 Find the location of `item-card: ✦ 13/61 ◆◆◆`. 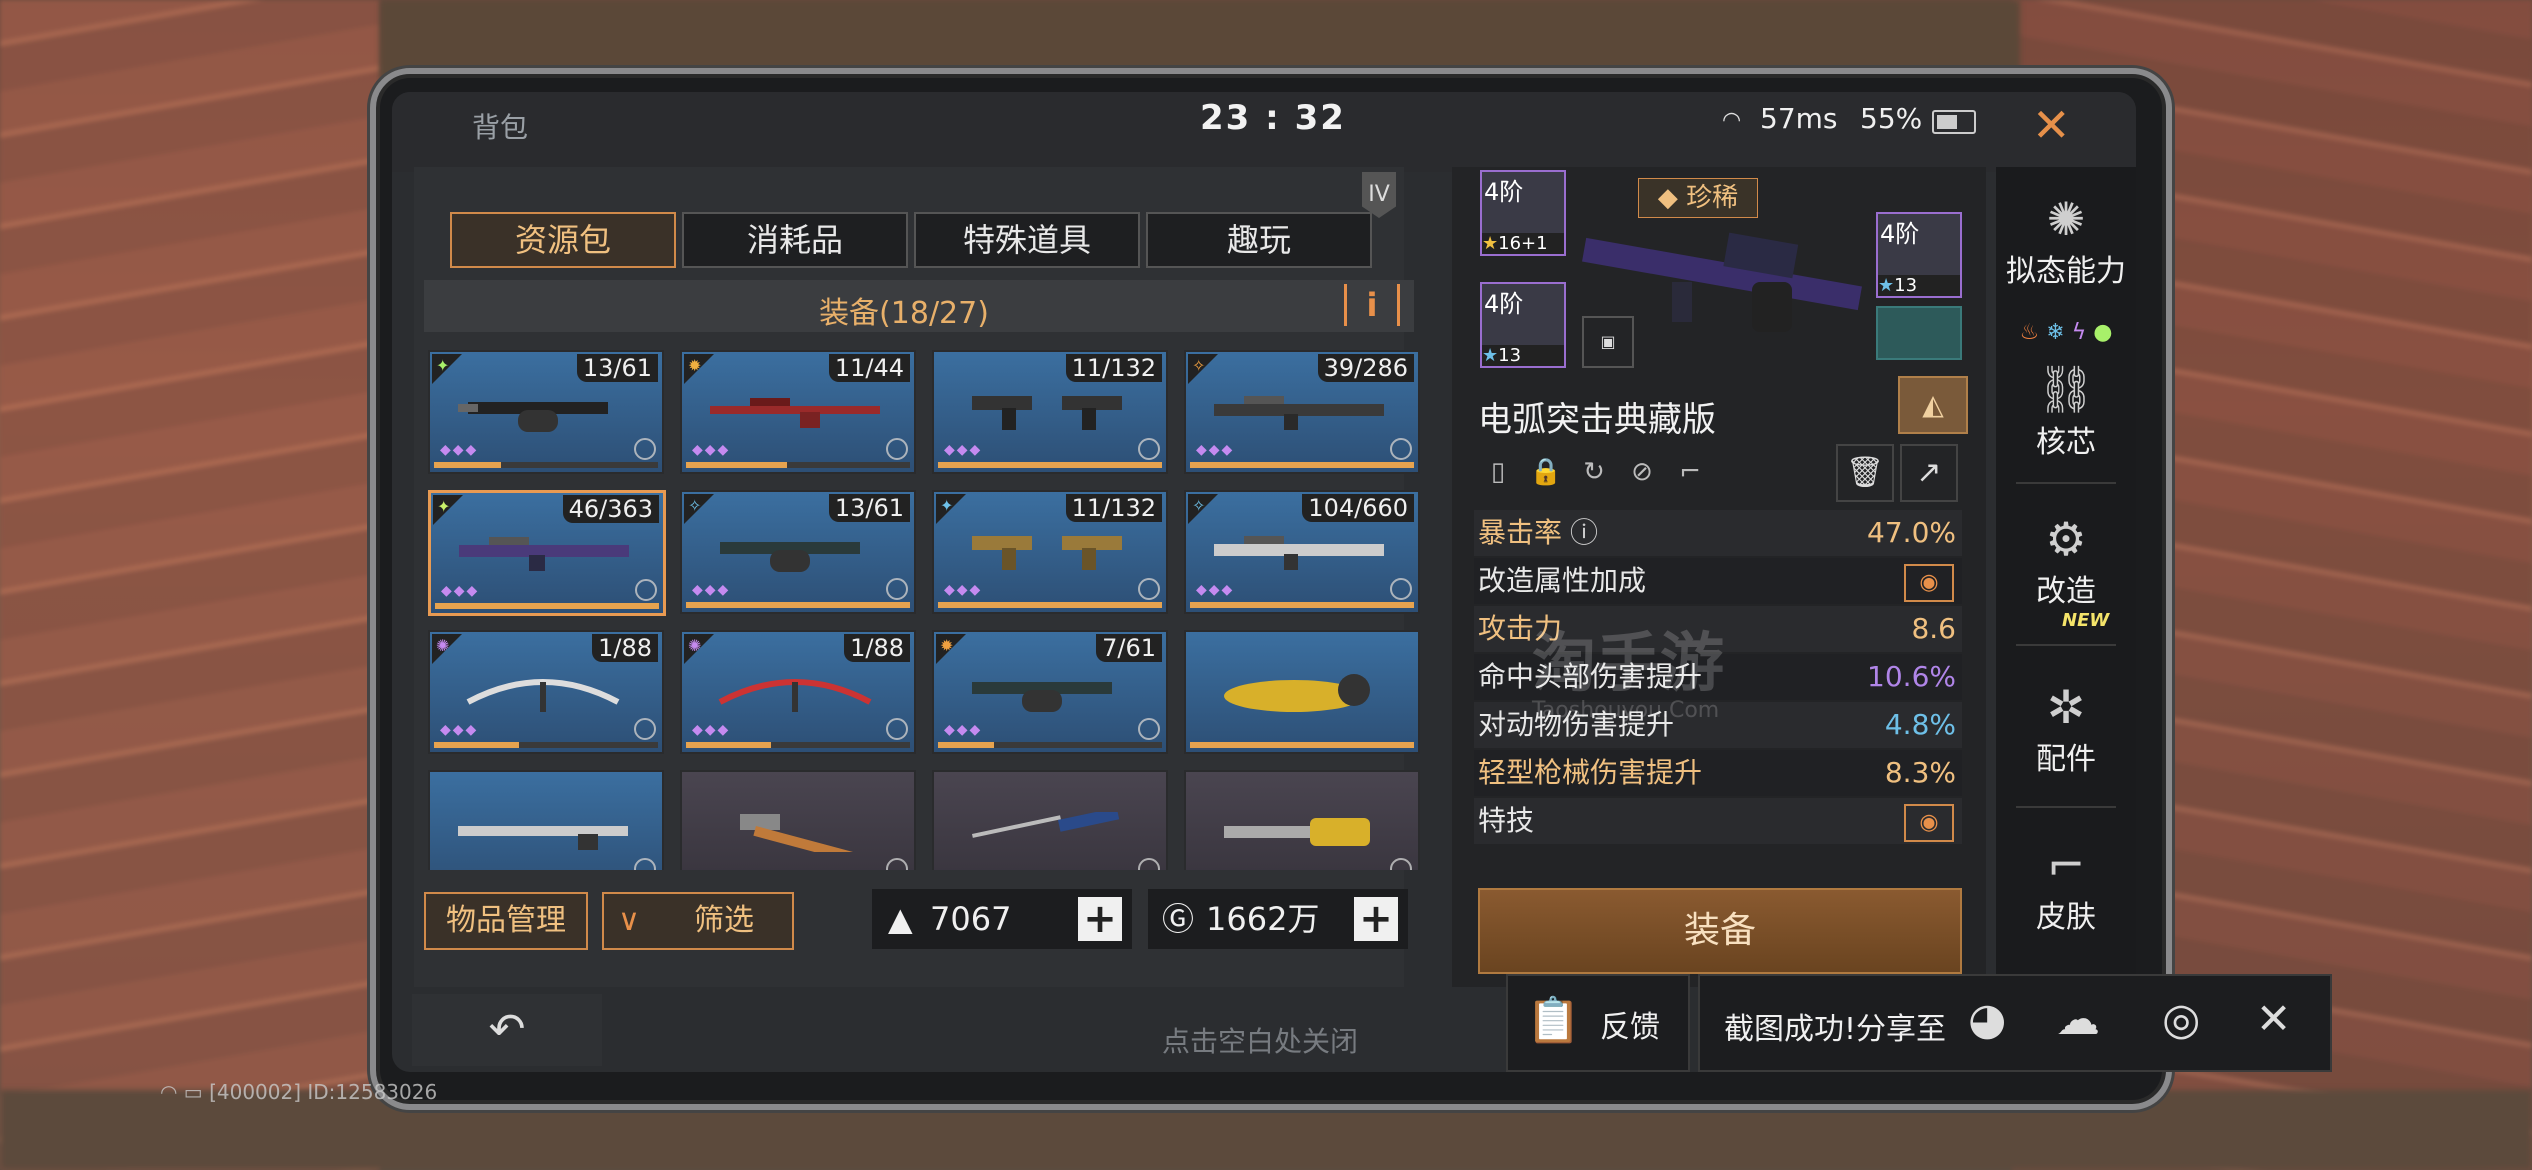

item-card: ✦ 13/61 ◆◆◆ is located at coordinates (546, 412).